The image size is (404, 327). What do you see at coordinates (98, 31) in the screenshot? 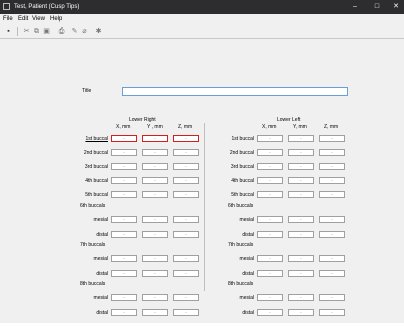
I see `tools-icon: ✱` at bounding box center [98, 31].